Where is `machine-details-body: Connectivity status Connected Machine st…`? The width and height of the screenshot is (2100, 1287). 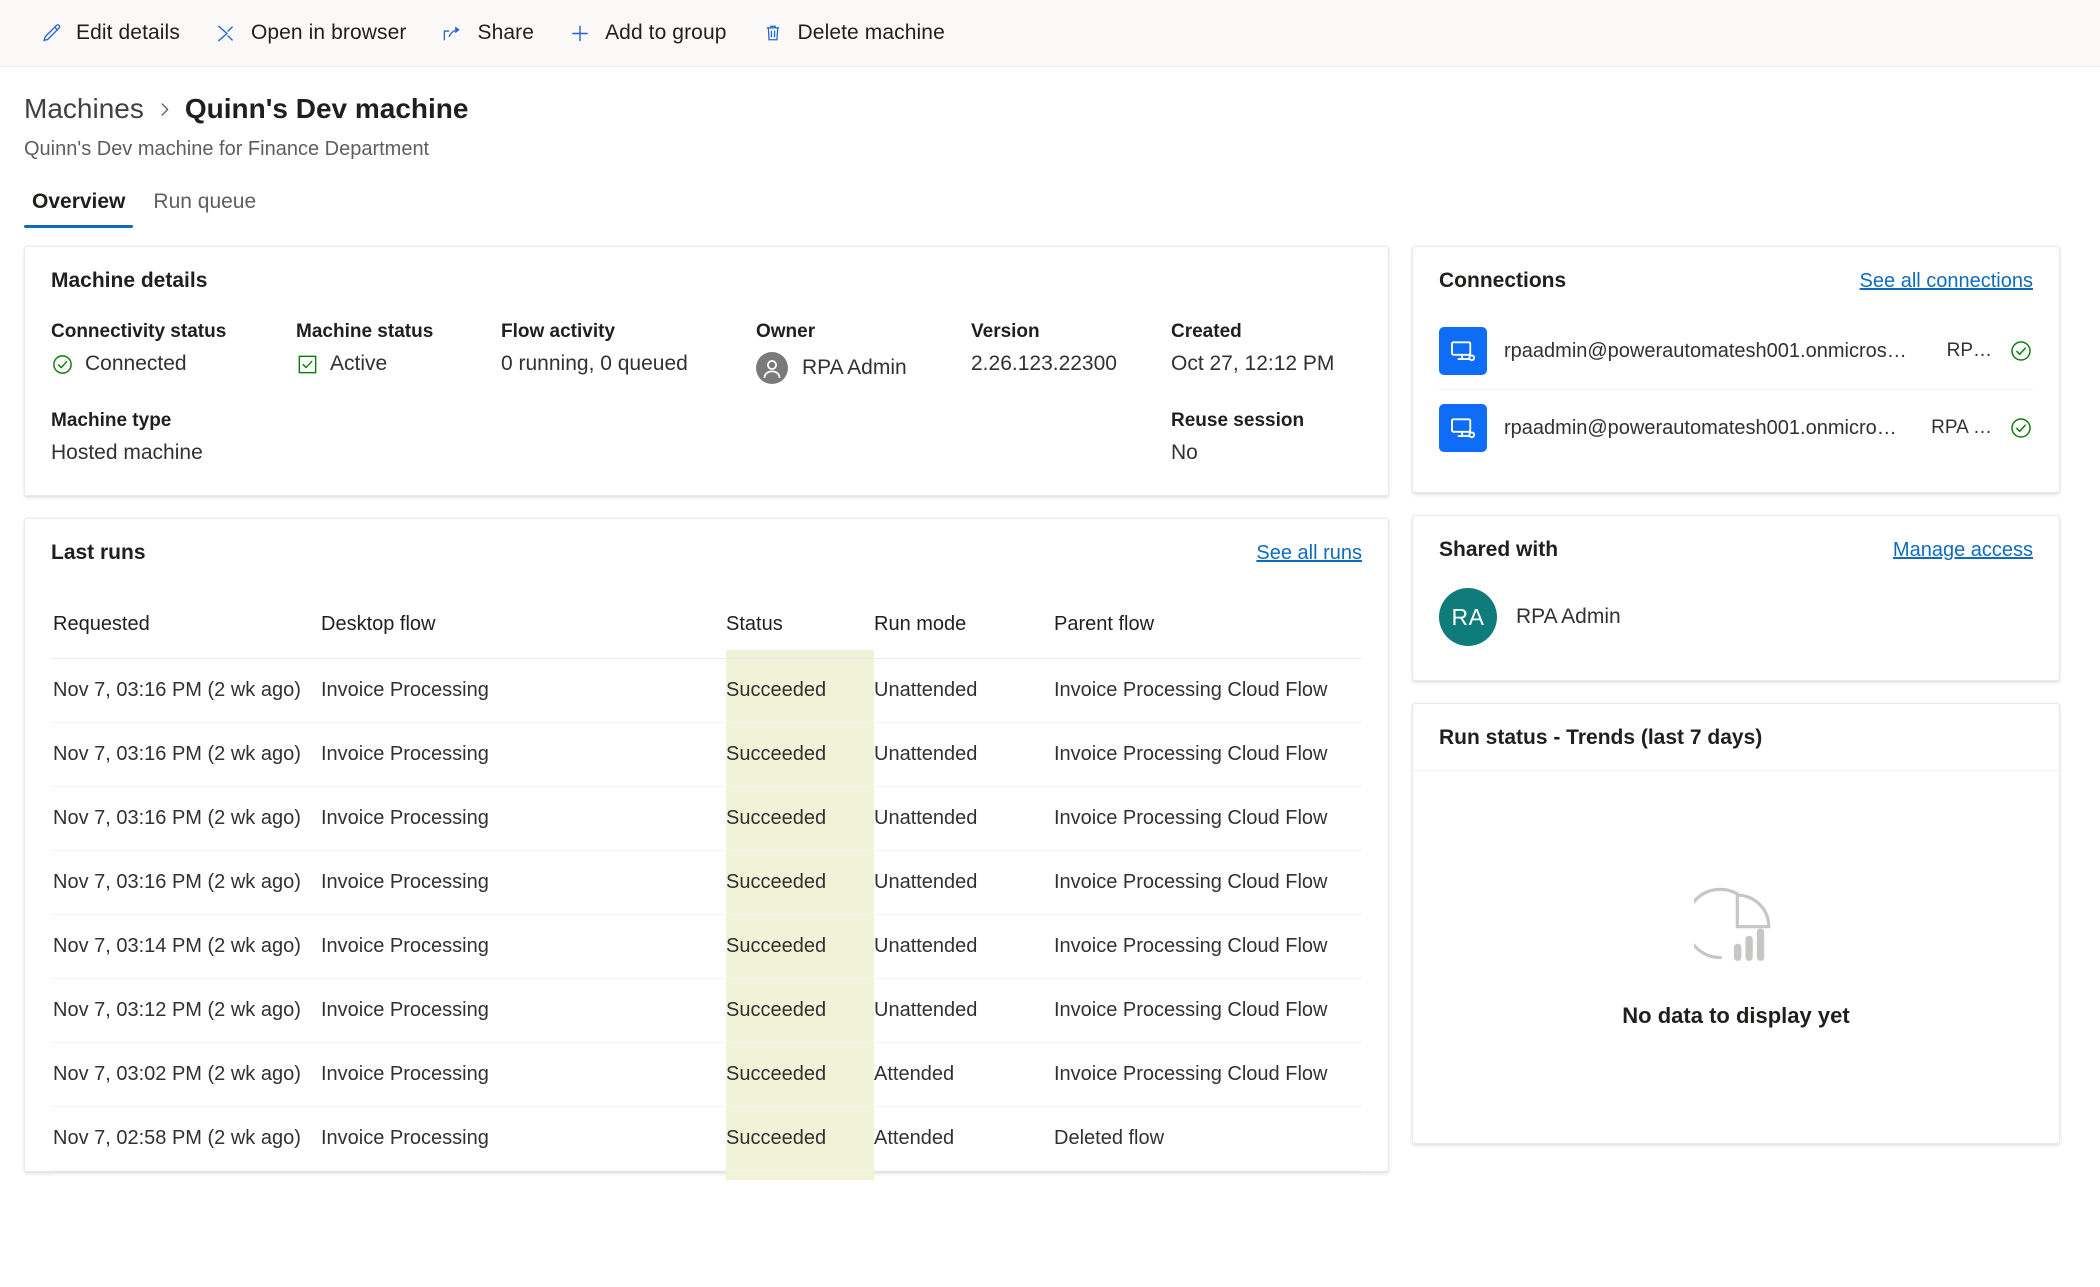
machine-details-body: Connectivity status Connected Machine st… is located at coordinates (706, 404).